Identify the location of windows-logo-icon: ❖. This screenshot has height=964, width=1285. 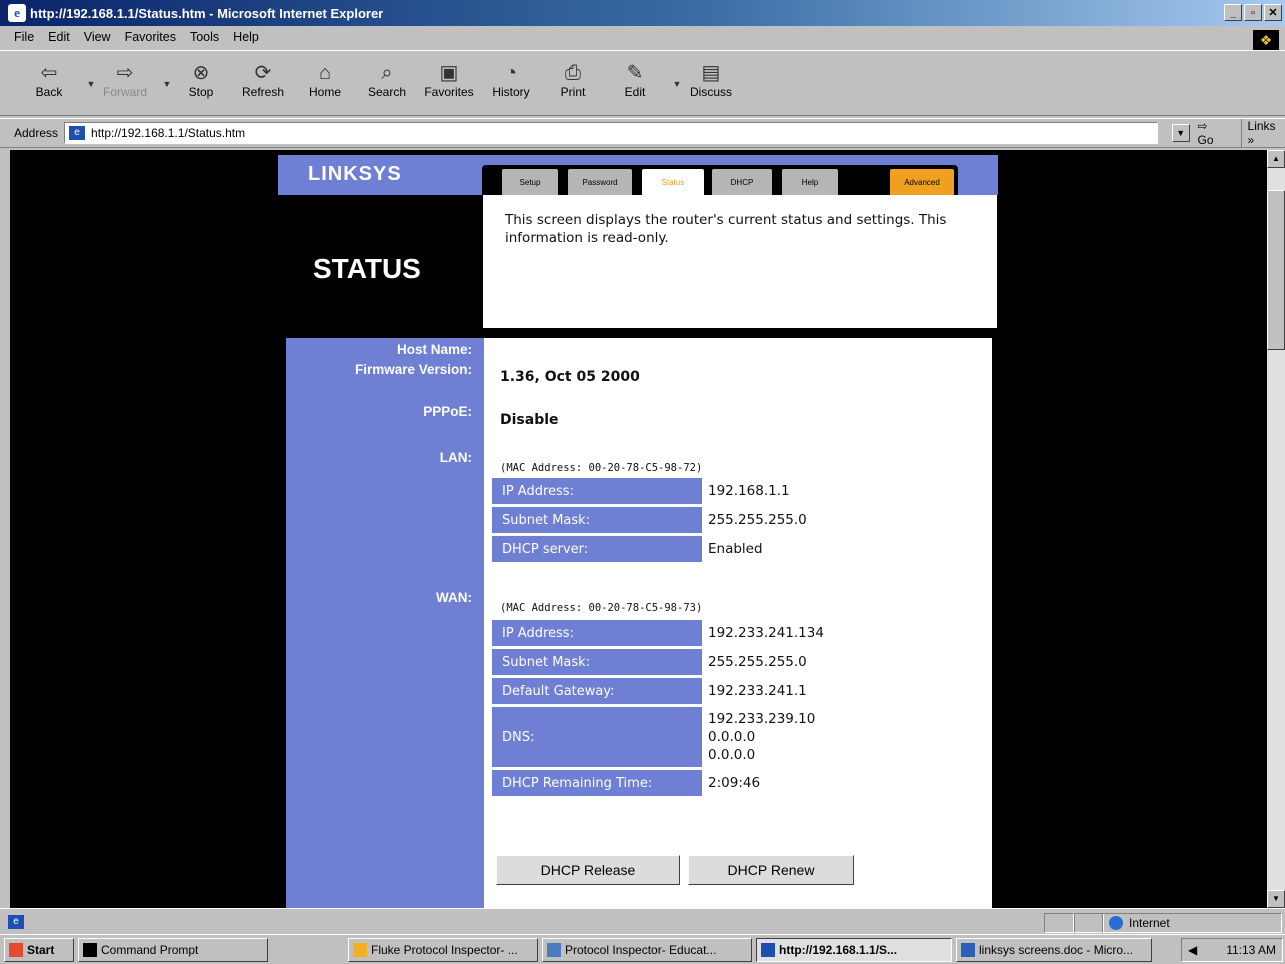
(1266, 40).